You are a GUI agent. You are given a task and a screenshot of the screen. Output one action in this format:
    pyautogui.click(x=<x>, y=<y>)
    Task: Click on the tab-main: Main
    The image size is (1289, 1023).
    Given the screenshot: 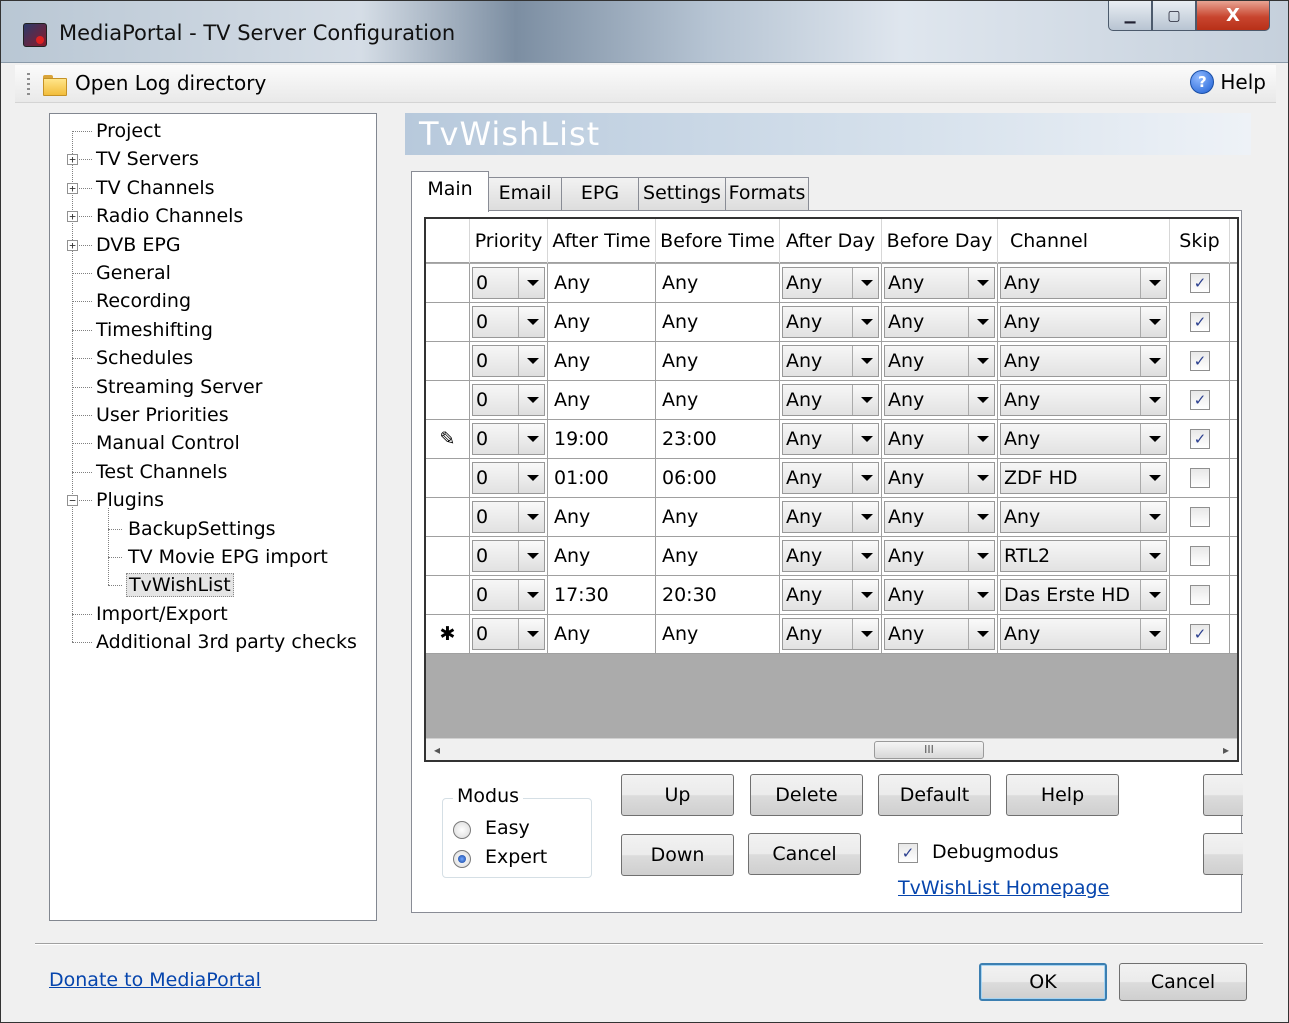 What is the action you would take?
    pyautogui.click(x=450, y=191)
    